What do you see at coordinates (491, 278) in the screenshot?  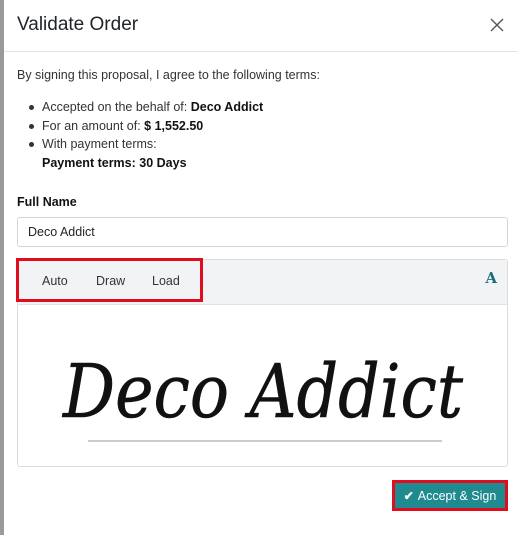 I see `font-select-button: A` at bounding box center [491, 278].